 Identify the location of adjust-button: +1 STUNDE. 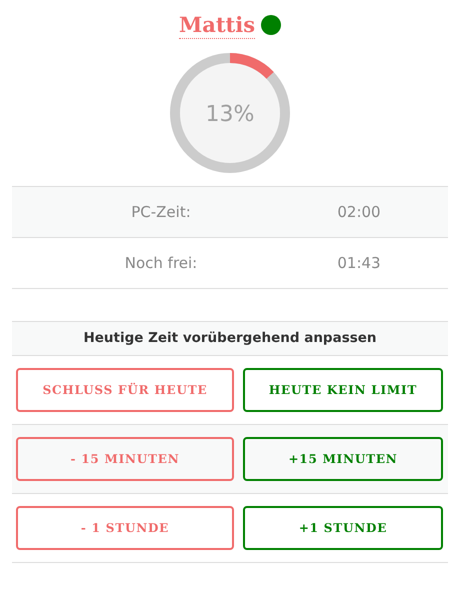
(343, 528).